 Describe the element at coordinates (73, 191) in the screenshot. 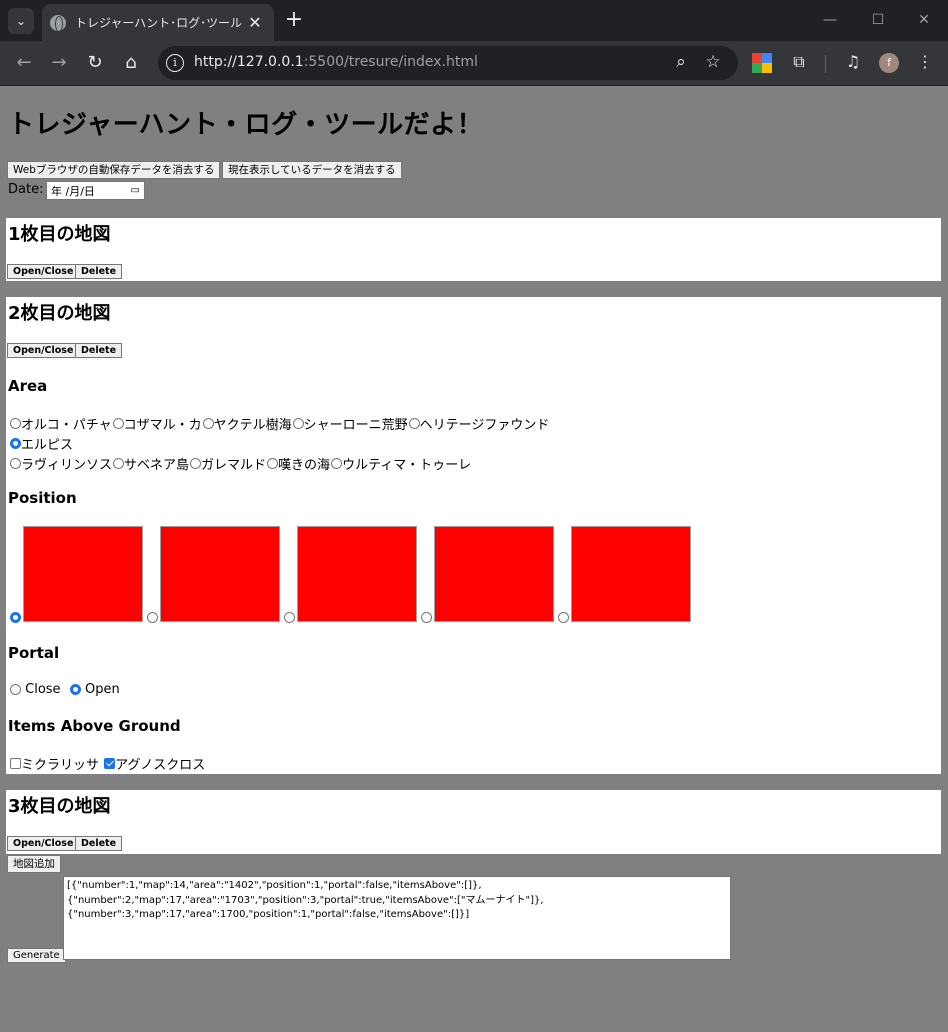

I see `date-placeholder: 年 /月/日` at that location.